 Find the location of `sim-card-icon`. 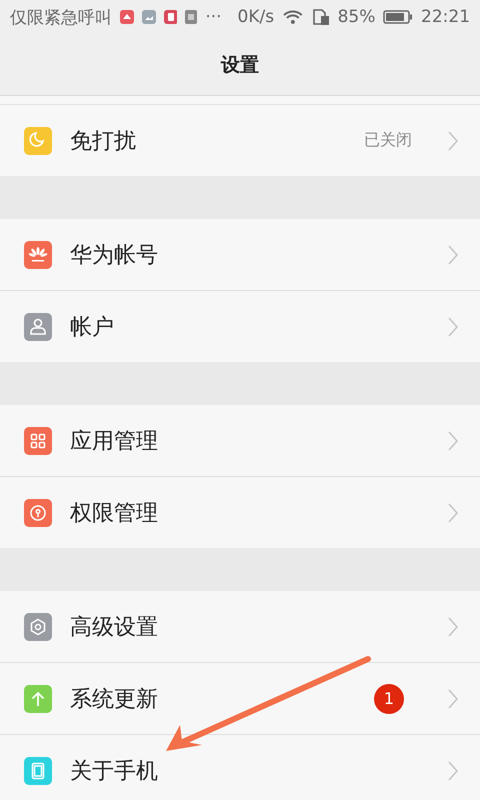

sim-card-icon is located at coordinates (321, 17).